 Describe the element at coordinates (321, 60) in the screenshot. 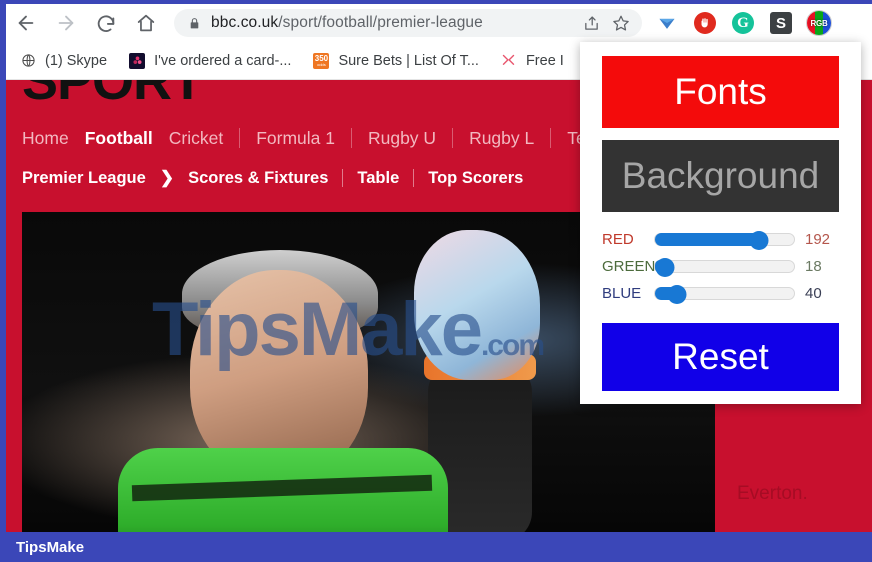

I see `350-icon: 350 odds` at that location.